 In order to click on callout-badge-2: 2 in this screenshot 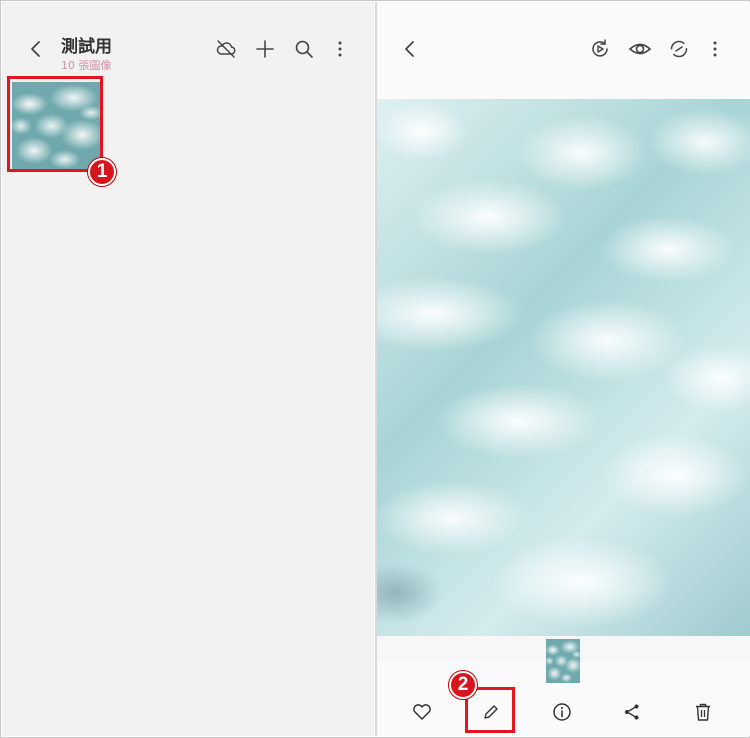, I will do `click(463, 685)`.